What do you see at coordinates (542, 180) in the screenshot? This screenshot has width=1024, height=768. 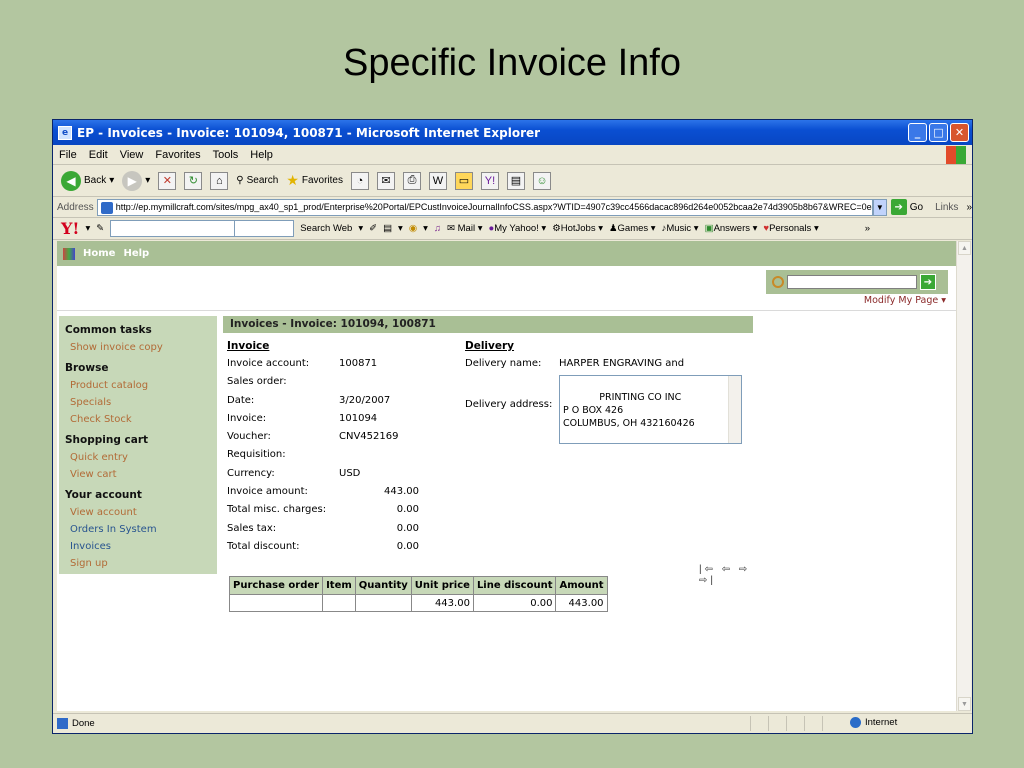 I see `messenger-icon: ☺` at bounding box center [542, 180].